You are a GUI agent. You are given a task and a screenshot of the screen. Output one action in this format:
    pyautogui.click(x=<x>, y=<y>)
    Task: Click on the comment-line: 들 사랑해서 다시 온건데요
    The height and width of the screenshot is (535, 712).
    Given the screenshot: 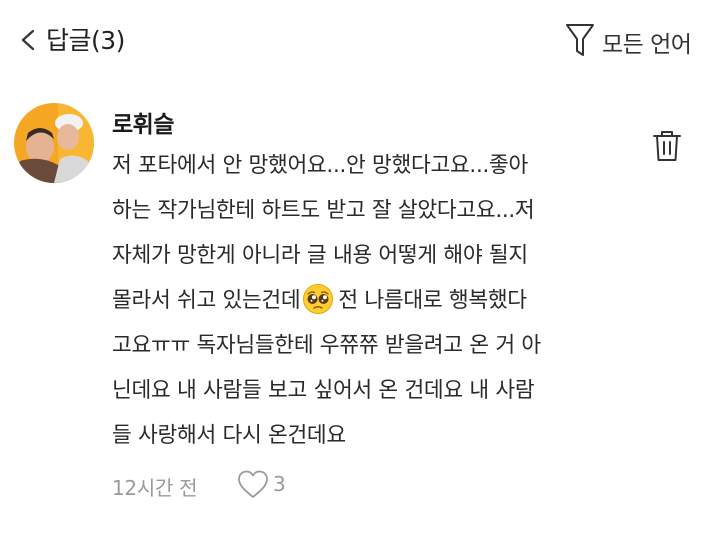 What is the action you would take?
    pyautogui.click(x=229, y=435)
    